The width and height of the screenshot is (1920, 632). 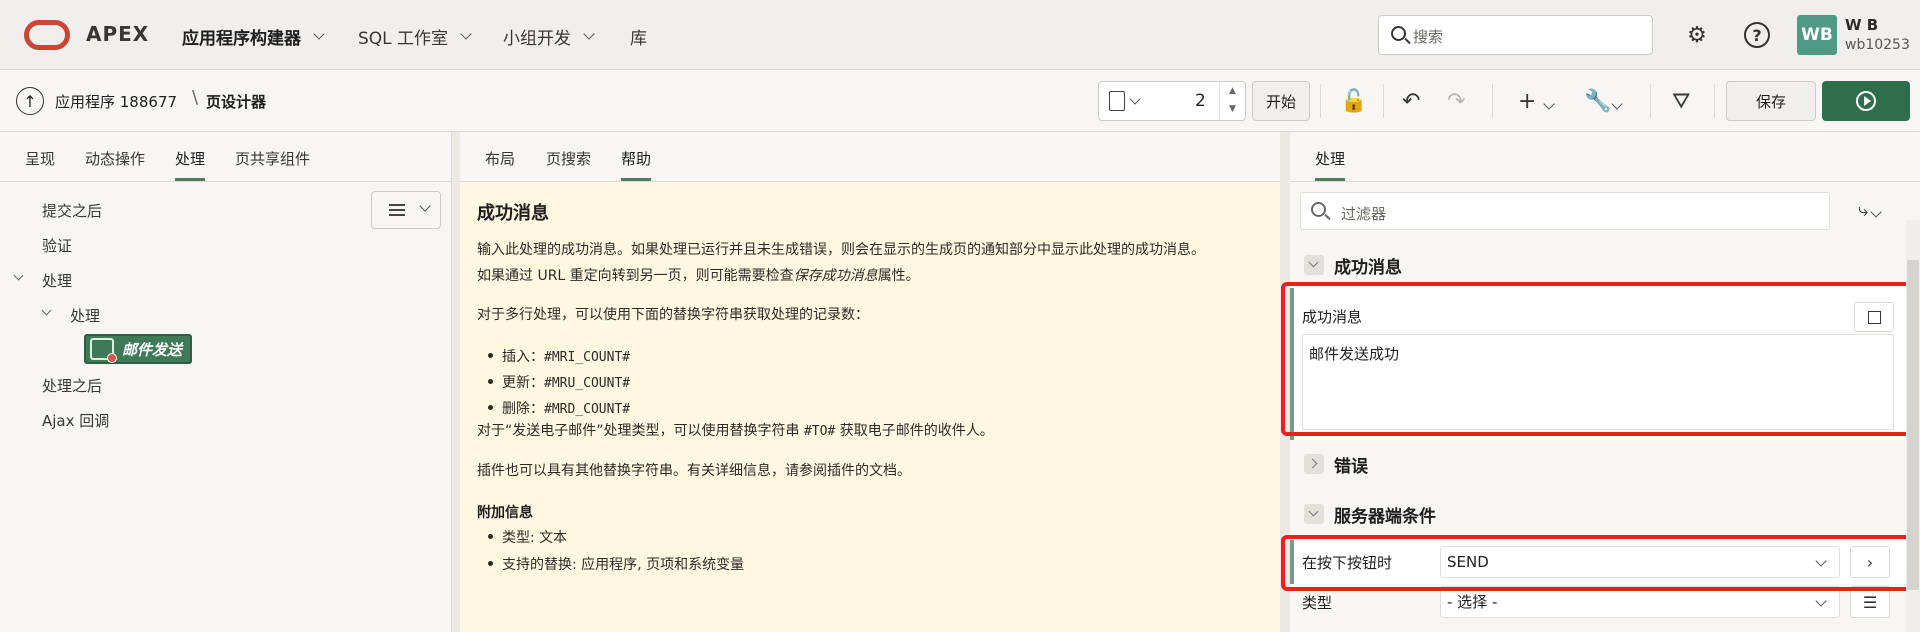 What do you see at coordinates (694, 471) in the screenshot?
I see `help-paragraph-4: 插件也可以具有其他替换字符串。有关详细信息，请参阅插件的文档。` at bounding box center [694, 471].